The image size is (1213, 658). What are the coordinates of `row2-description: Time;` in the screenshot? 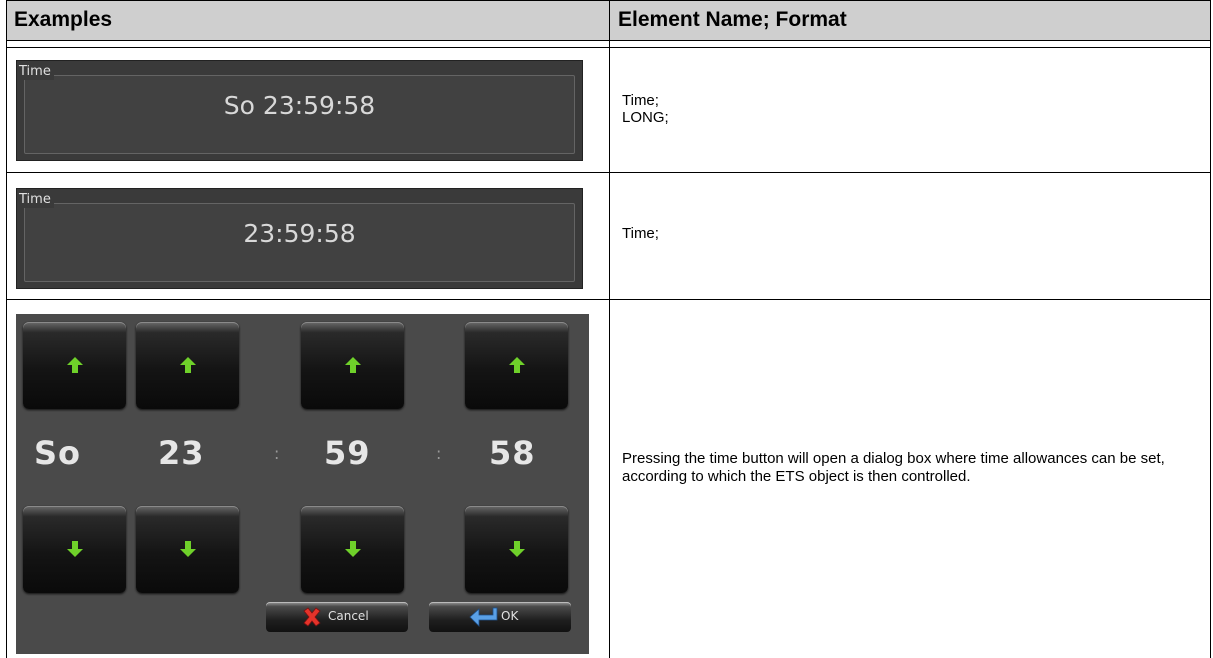 It's located at (640, 233).